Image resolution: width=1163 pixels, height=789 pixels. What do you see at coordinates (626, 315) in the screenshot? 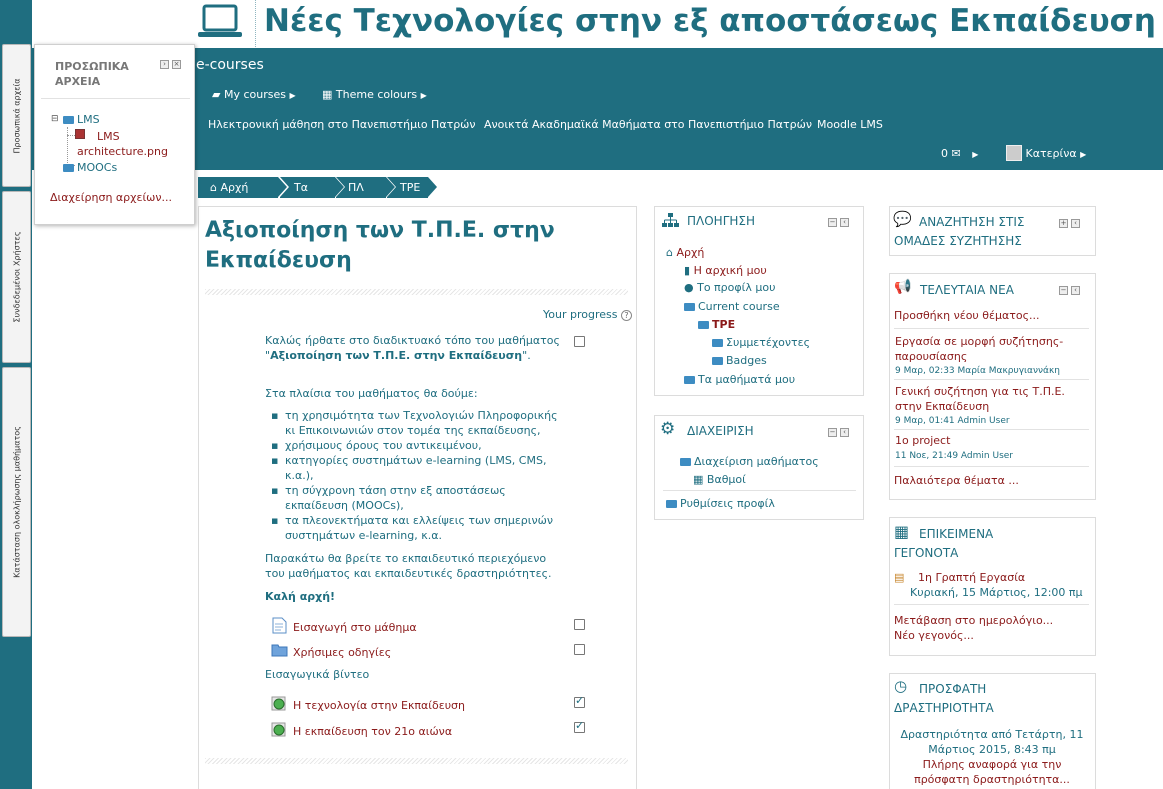
I see `help-icon: ?` at bounding box center [626, 315].